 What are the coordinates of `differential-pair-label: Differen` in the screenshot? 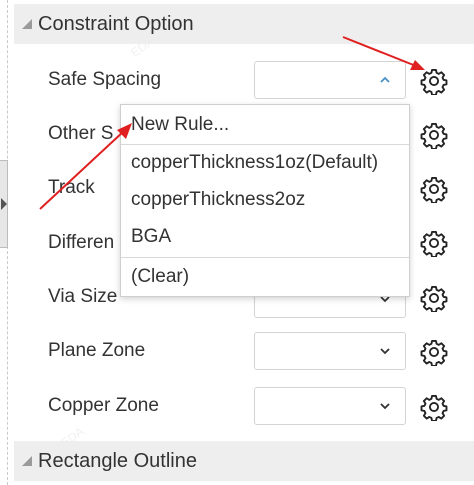 It's located at (81, 242).